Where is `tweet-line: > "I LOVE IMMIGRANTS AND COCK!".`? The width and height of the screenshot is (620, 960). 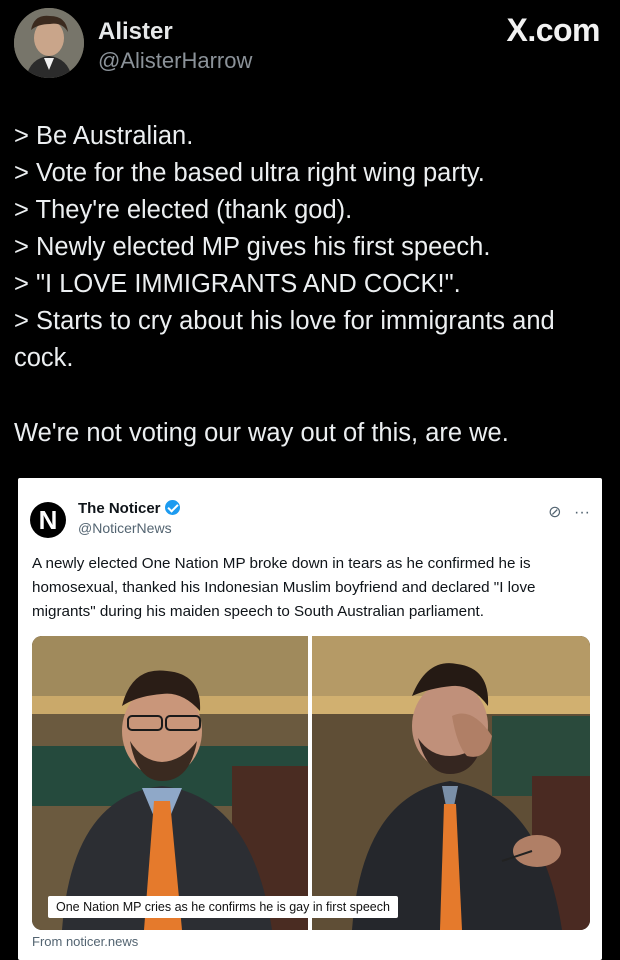
tweet-line: > "I LOVE IMMIGRANTS AND COCK!". is located at coordinates (237, 284).